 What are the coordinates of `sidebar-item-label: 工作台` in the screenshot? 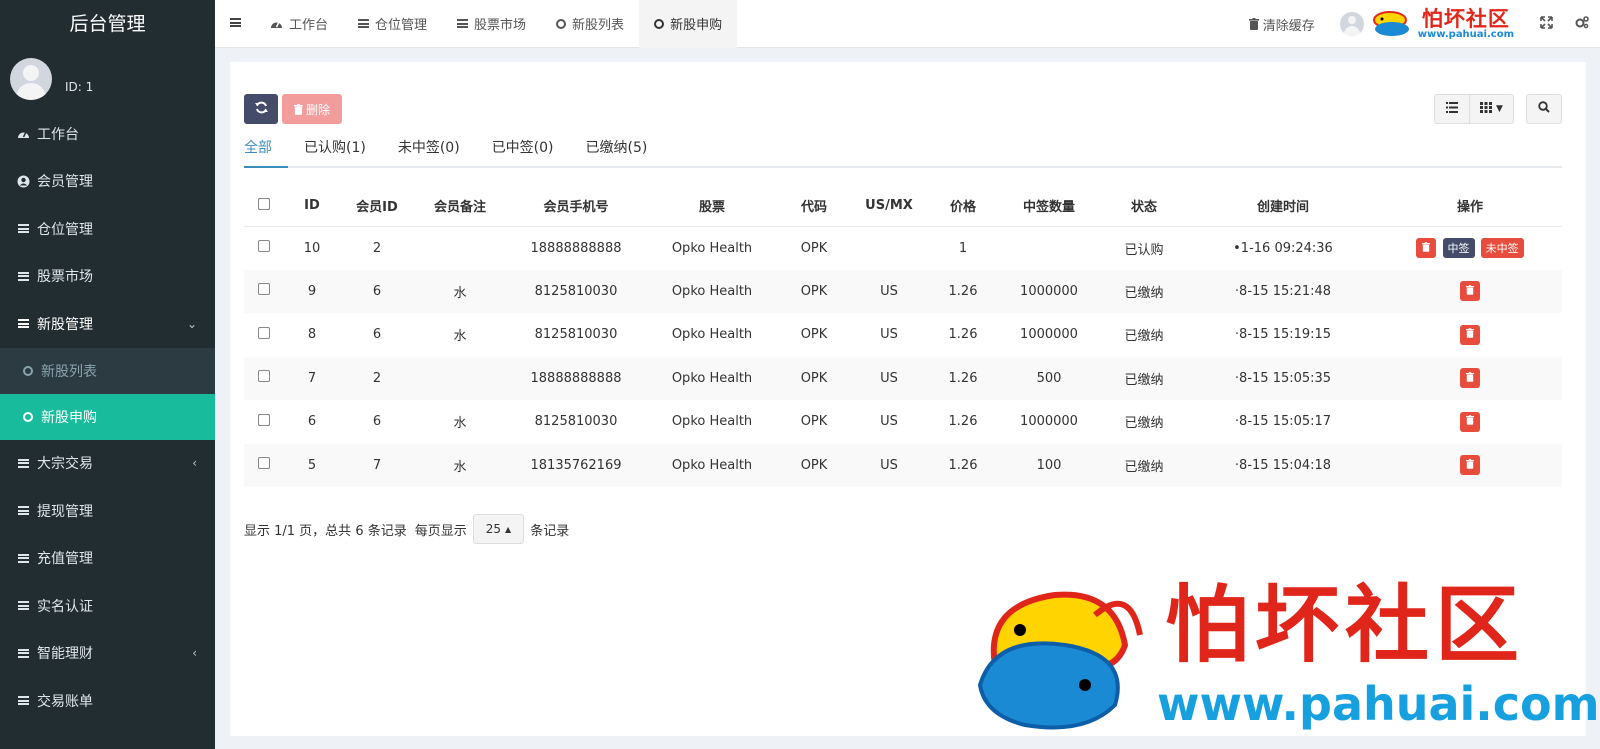 It's located at (58, 134).